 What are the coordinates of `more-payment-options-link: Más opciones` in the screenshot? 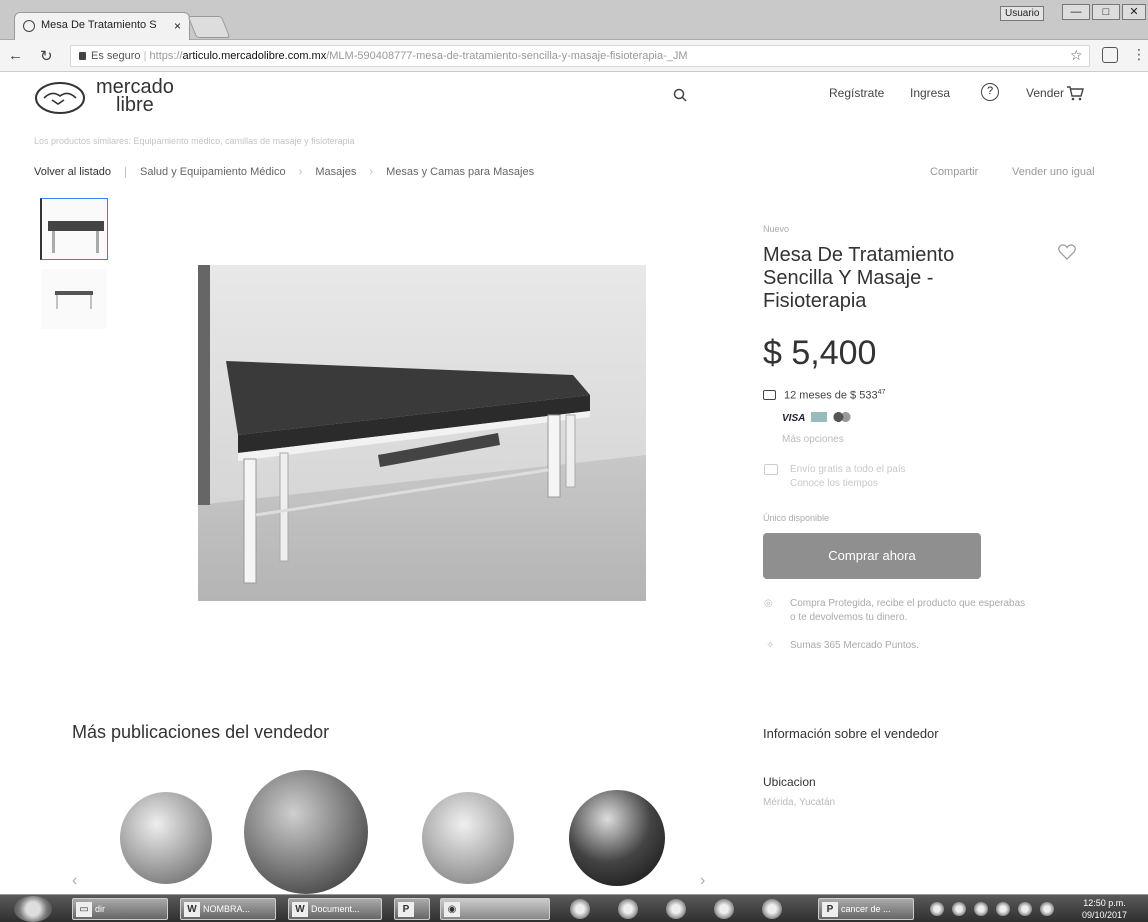 It's located at (813, 439).